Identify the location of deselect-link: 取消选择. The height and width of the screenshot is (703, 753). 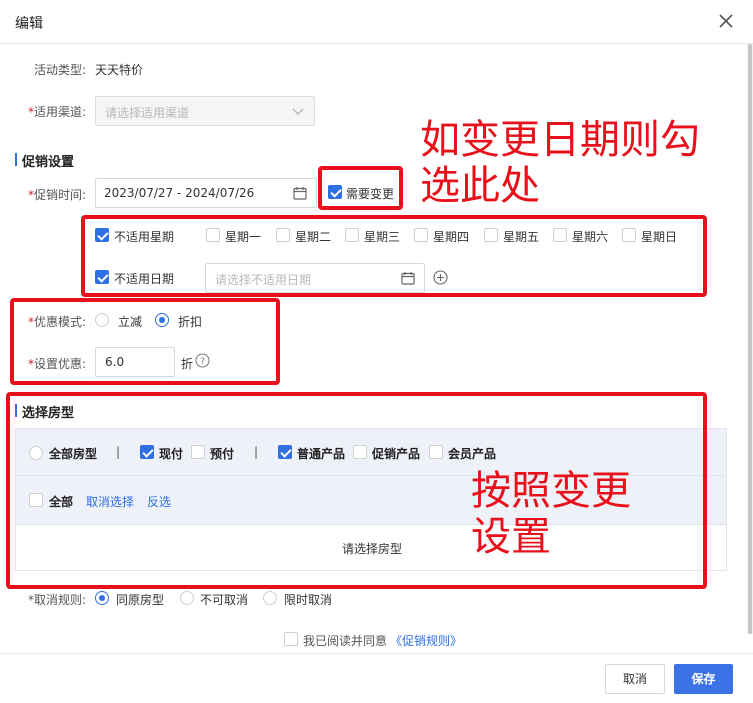
(110, 501).